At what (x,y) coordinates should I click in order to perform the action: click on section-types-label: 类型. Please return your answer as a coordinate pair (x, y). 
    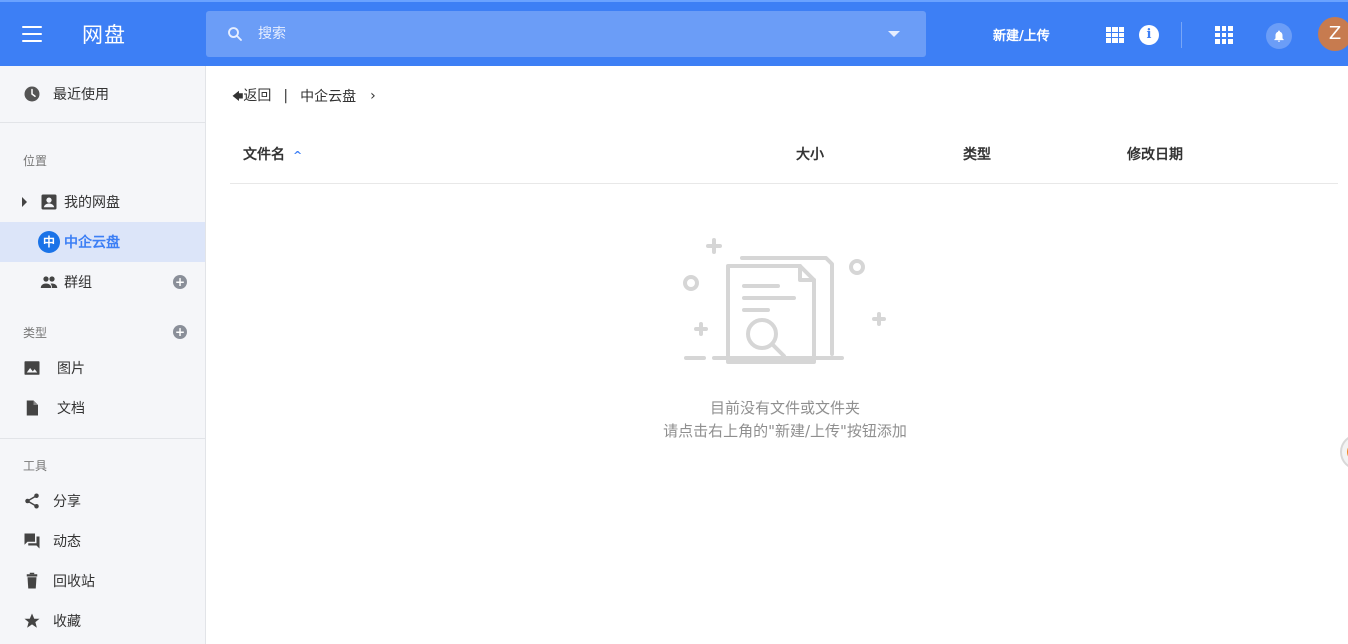
    Looking at the image, I should click on (35, 333).